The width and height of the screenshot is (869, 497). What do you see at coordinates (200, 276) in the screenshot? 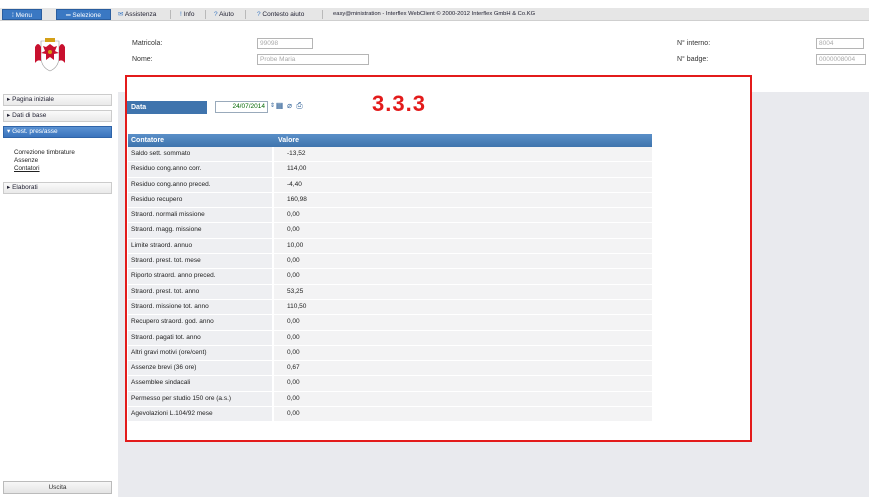
I see `counter-name-cell: Riporto straord. anno preced.` at bounding box center [200, 276].